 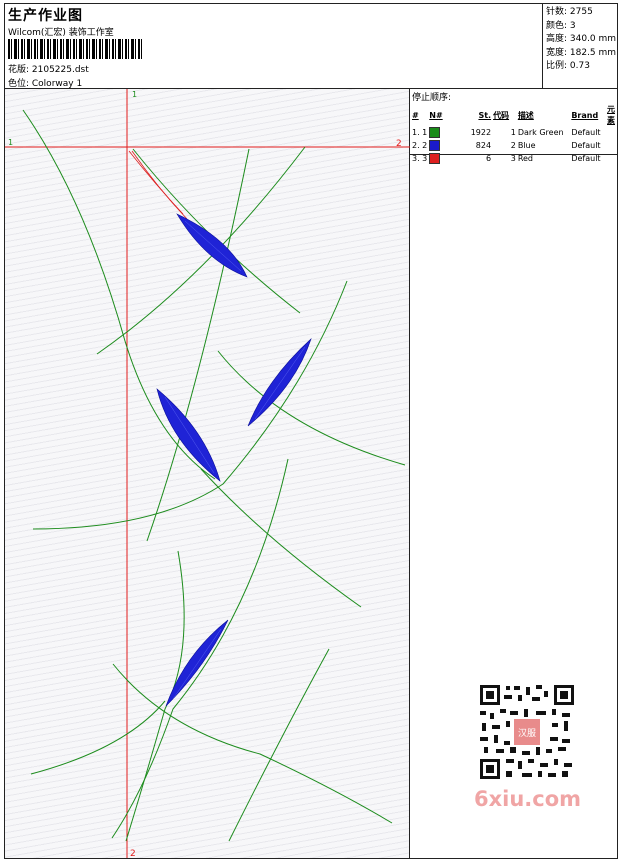 What do you see at coordinates (528, 799) in the screenshot?
I see `watermark-site: 6xiu.com` at bounding box center [528, 799].